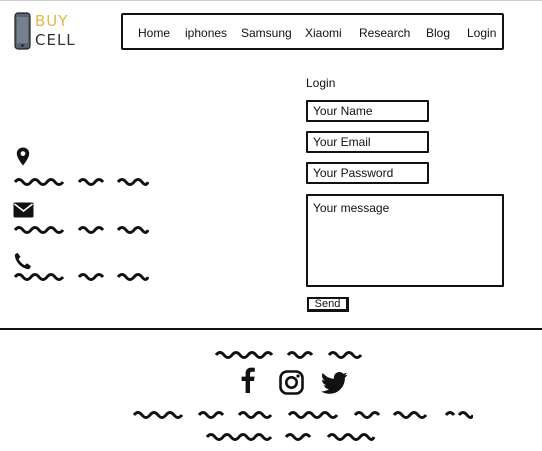 The height and width of the screenshot is (451, 542). What do you see at coordinates (321, 83) in the screenshot?
I see `form-title: Login` at bounding box center [321, 83].